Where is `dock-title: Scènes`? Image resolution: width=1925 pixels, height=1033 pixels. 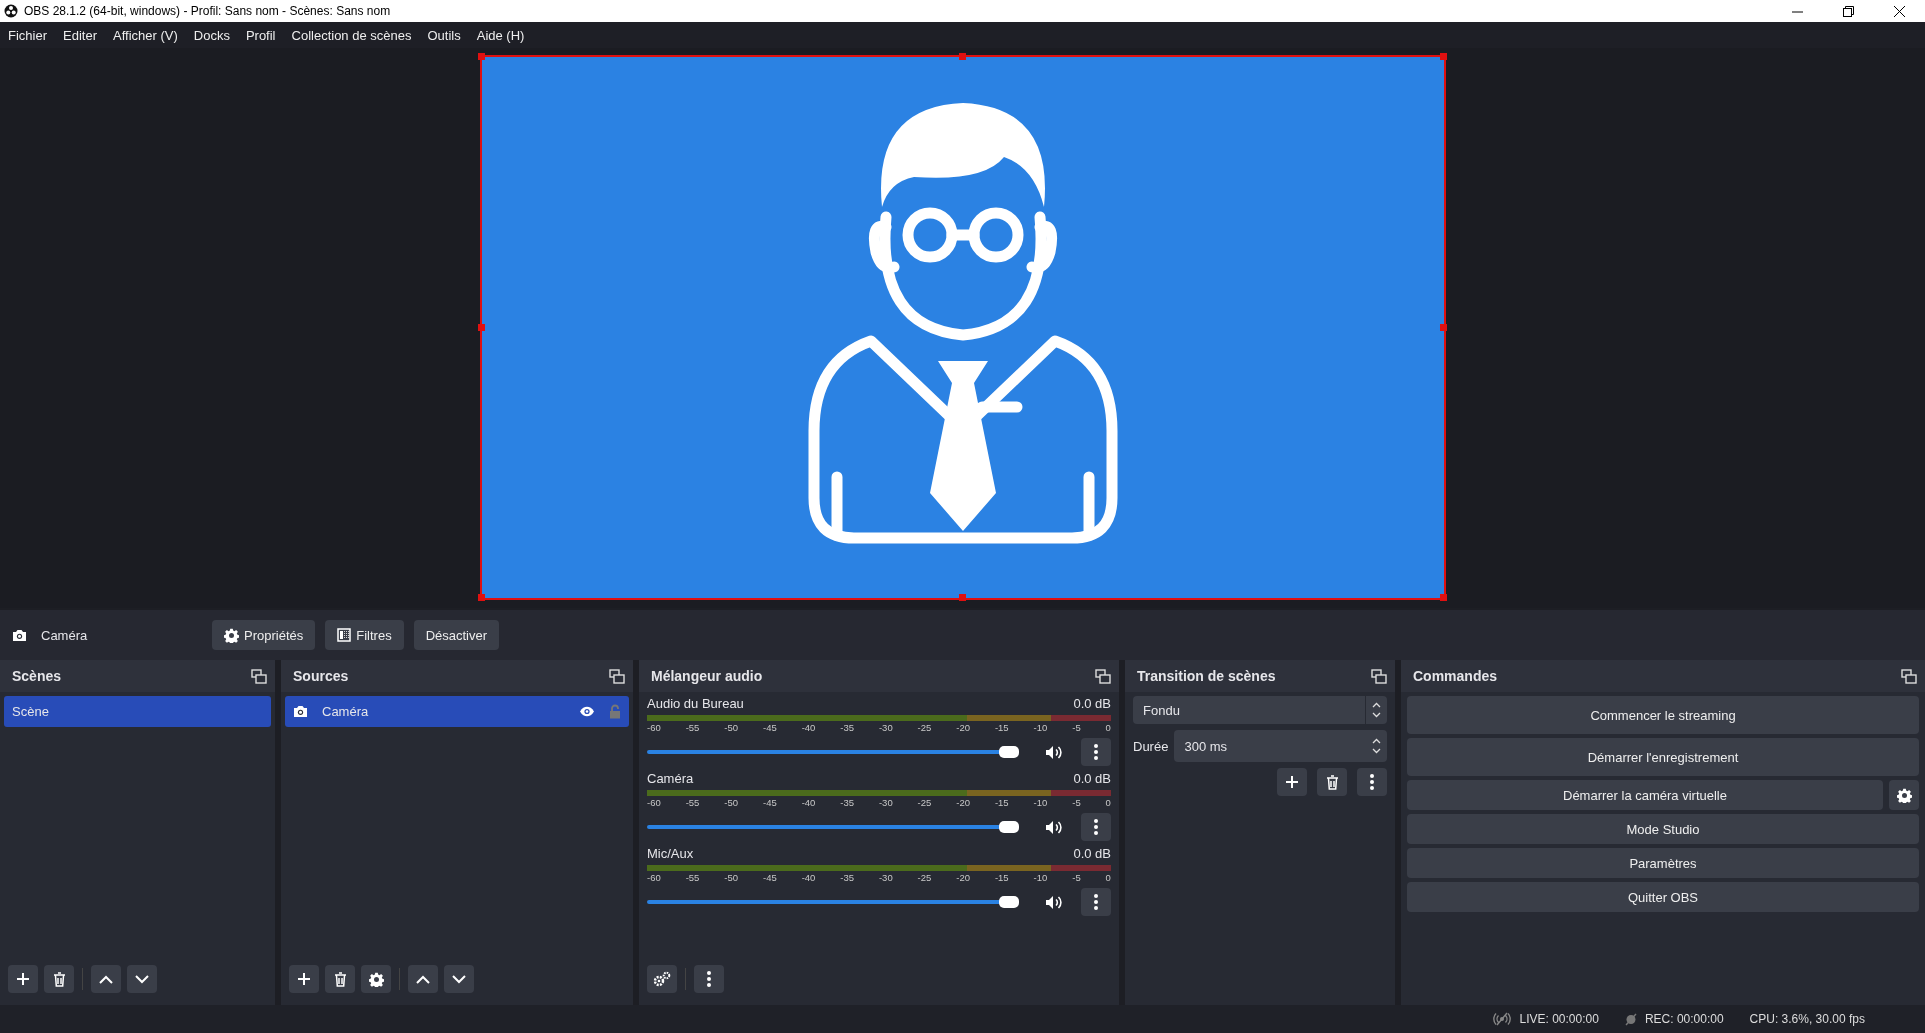 dock-title: Scènes is located at coordinates (37, 676).